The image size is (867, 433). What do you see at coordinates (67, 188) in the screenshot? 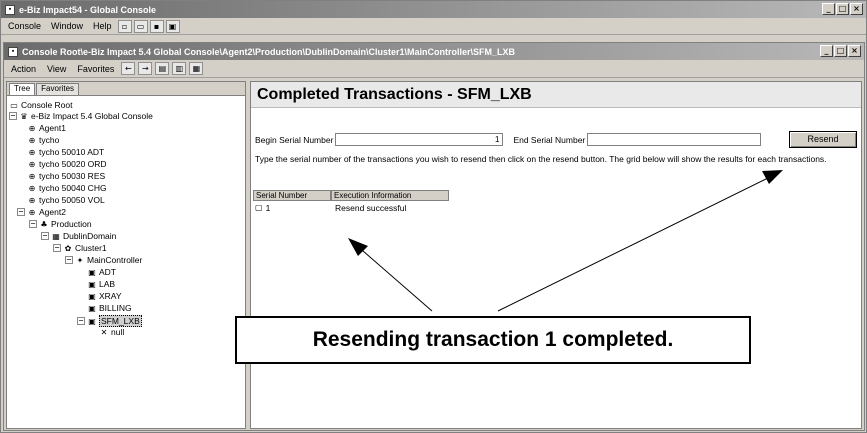
I see `tree-node-tycho-50040: ⊕ tycho 50040 CHG` at bounding box center [67, 188].